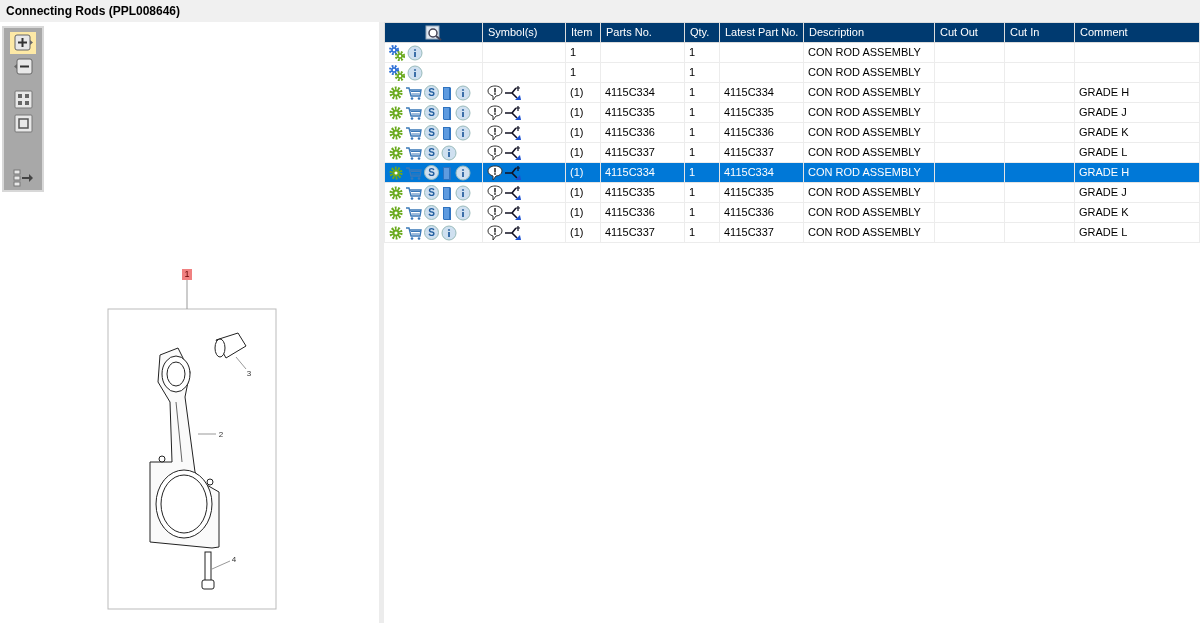  I want to click on column-header: Qty., so click(702, 32).